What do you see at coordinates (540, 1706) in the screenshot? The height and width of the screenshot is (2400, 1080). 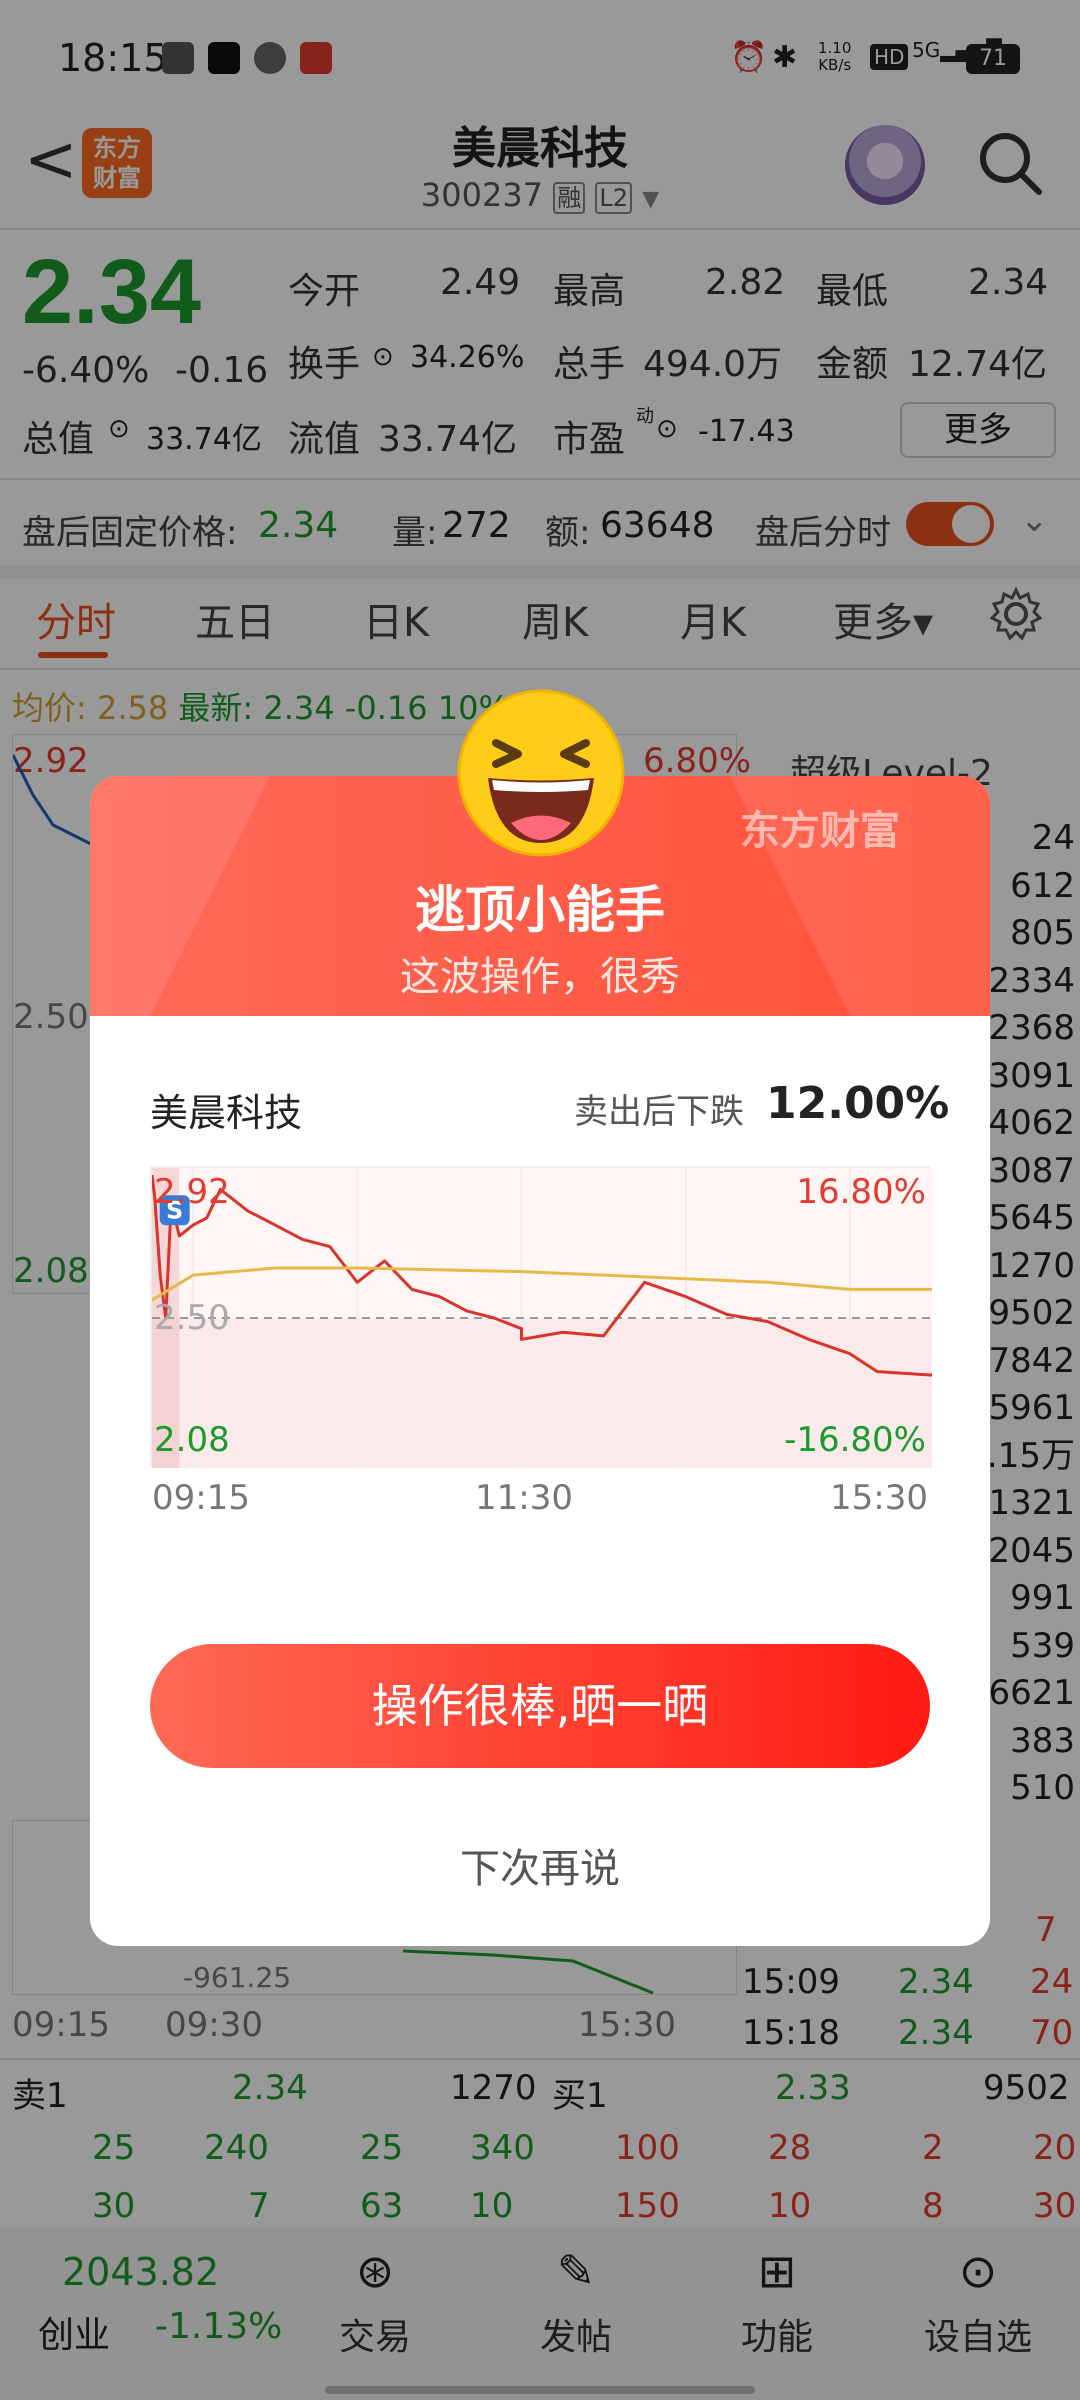 I see `share-button: 操作很棒,晒一晒` at bounding box center [540, 1706].